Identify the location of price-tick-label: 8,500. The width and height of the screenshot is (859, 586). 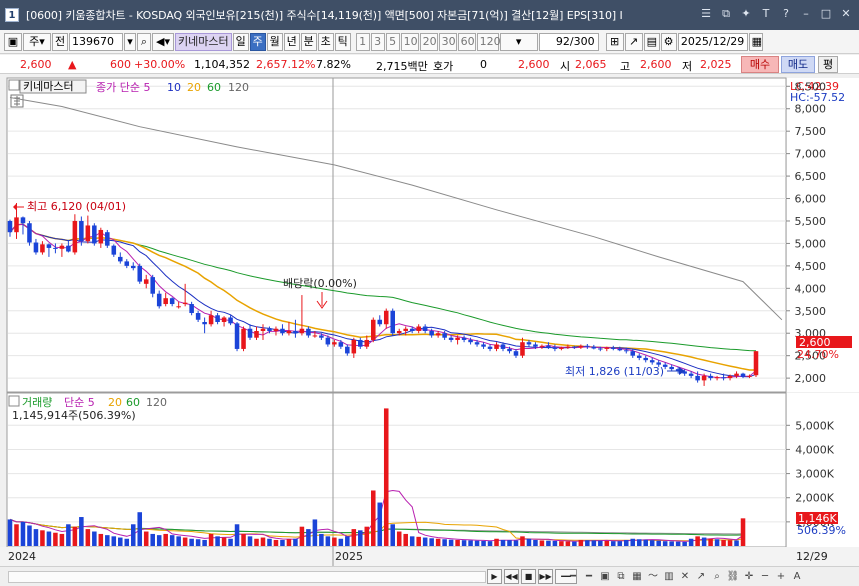
(811, 86).